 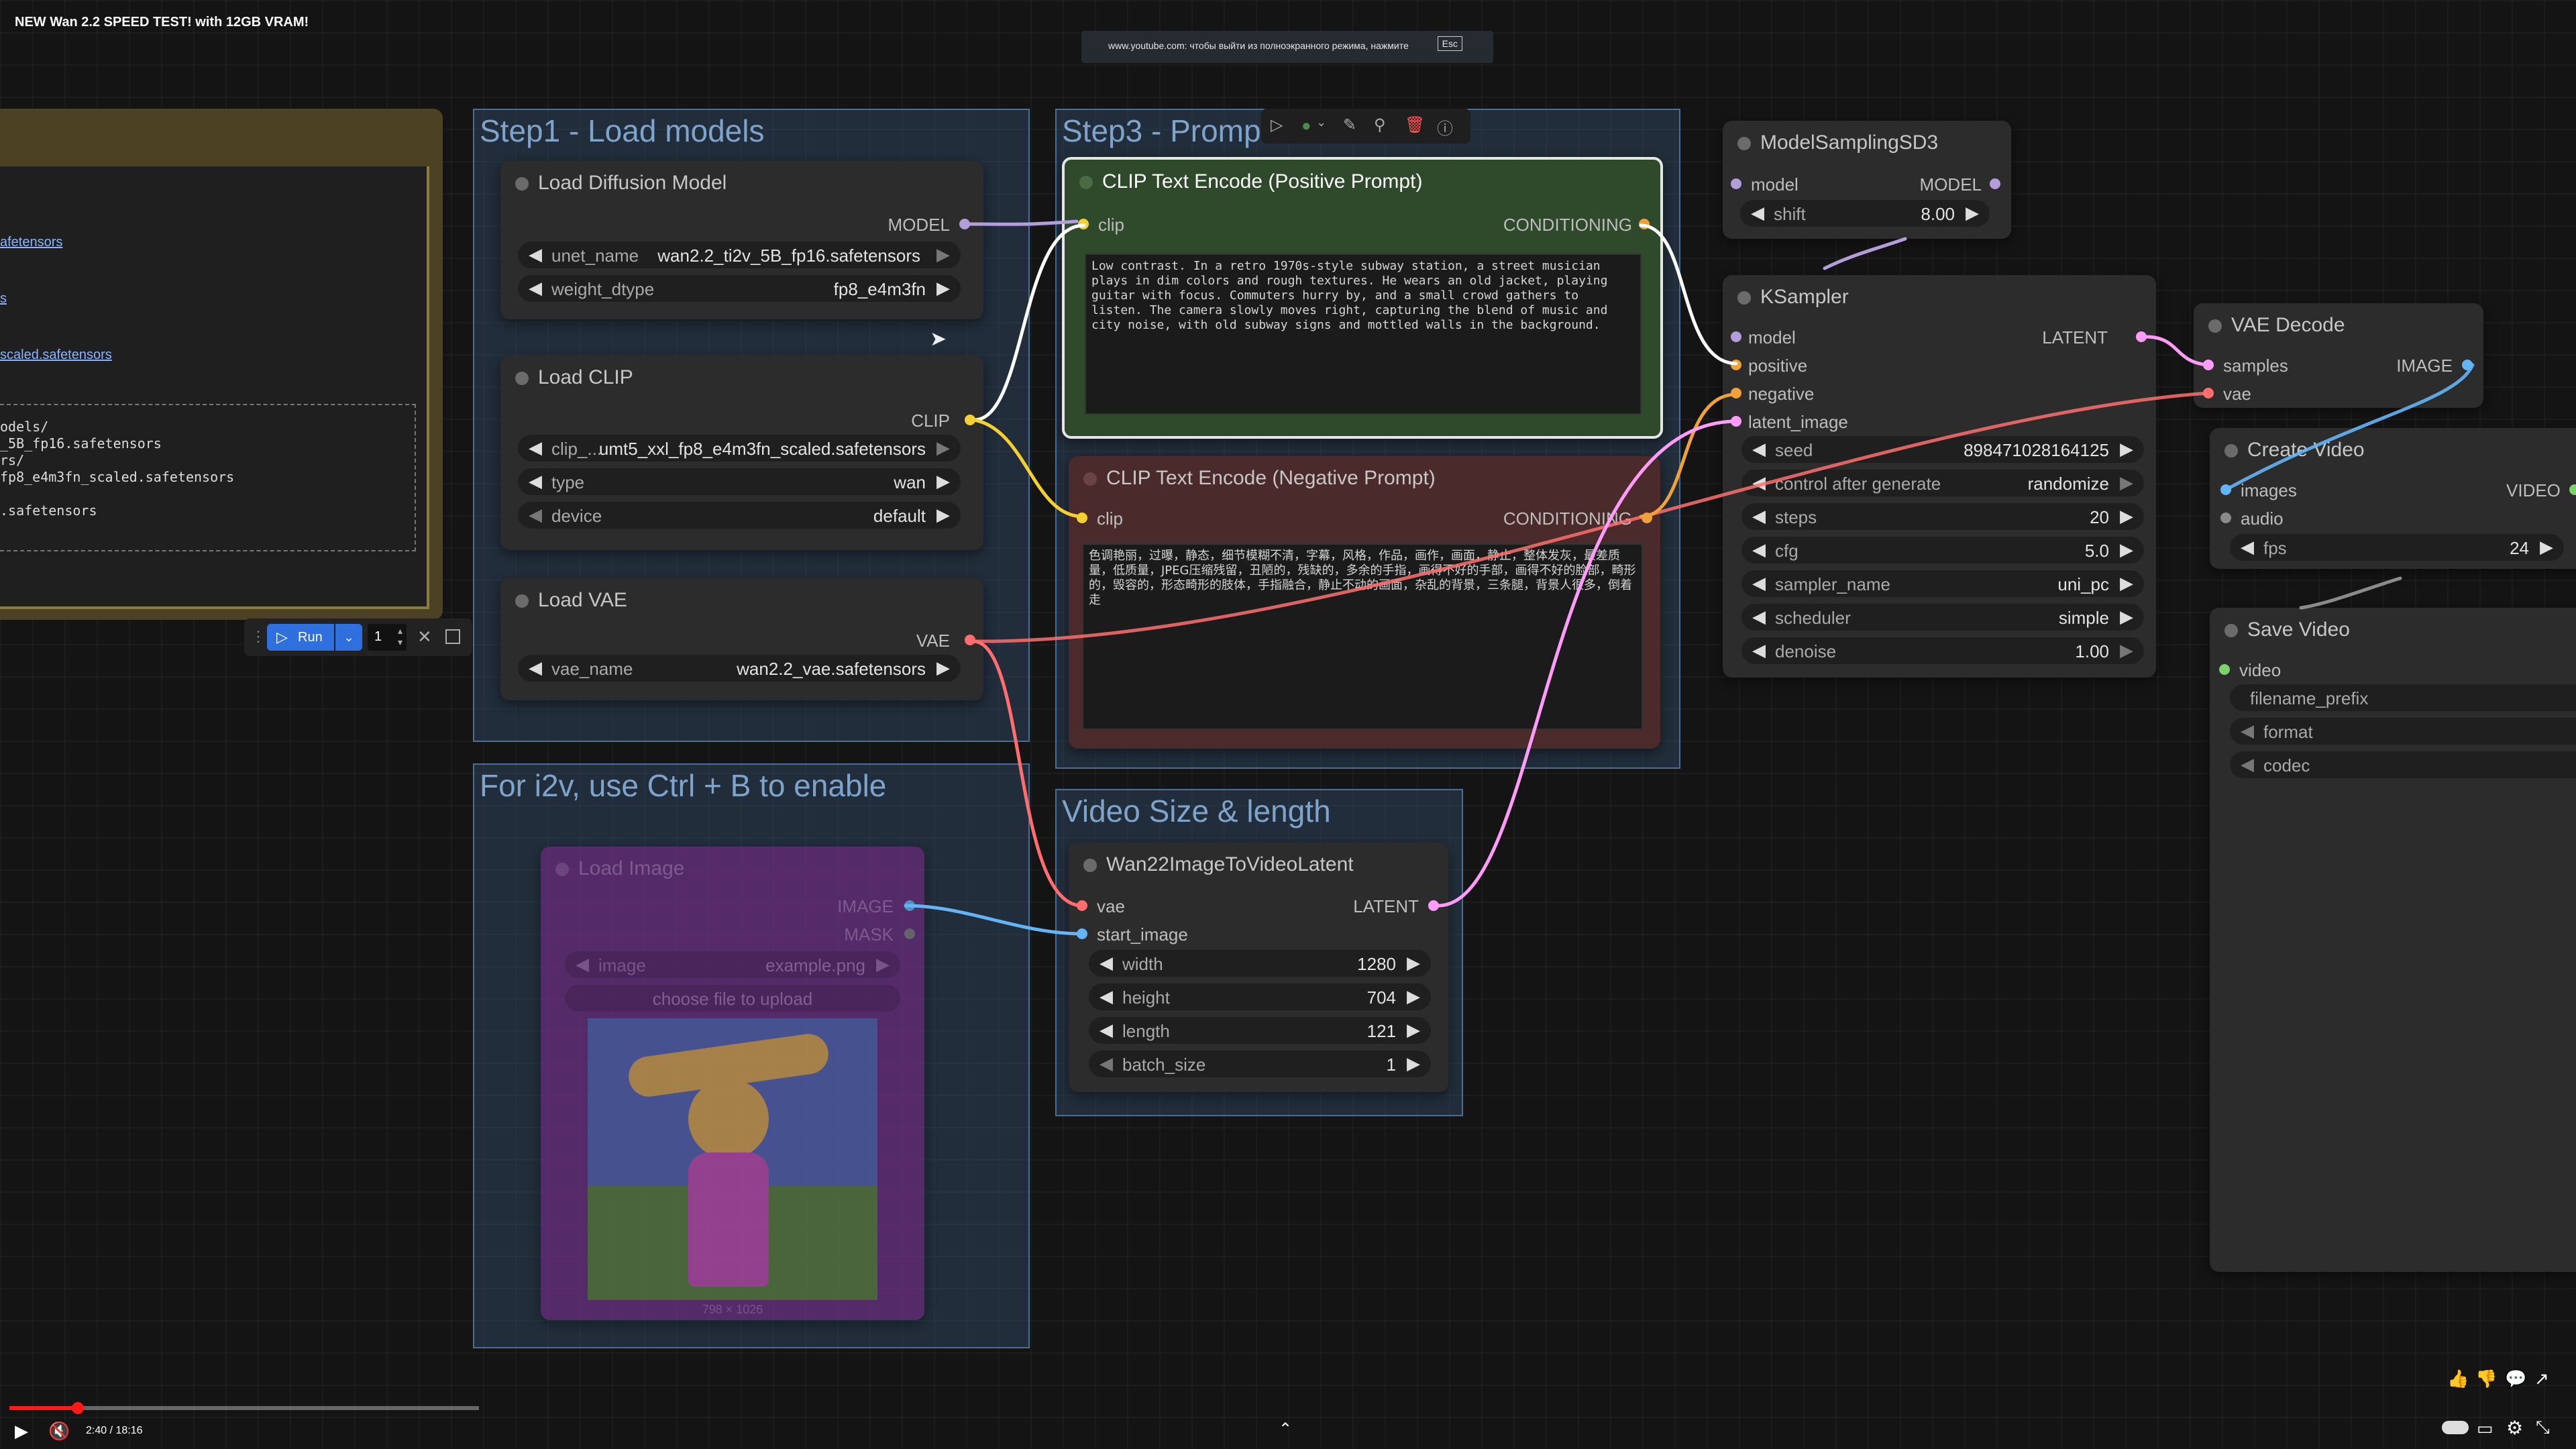 I want to click on widget-format: ◀ format, so click(x=2403, y=731).